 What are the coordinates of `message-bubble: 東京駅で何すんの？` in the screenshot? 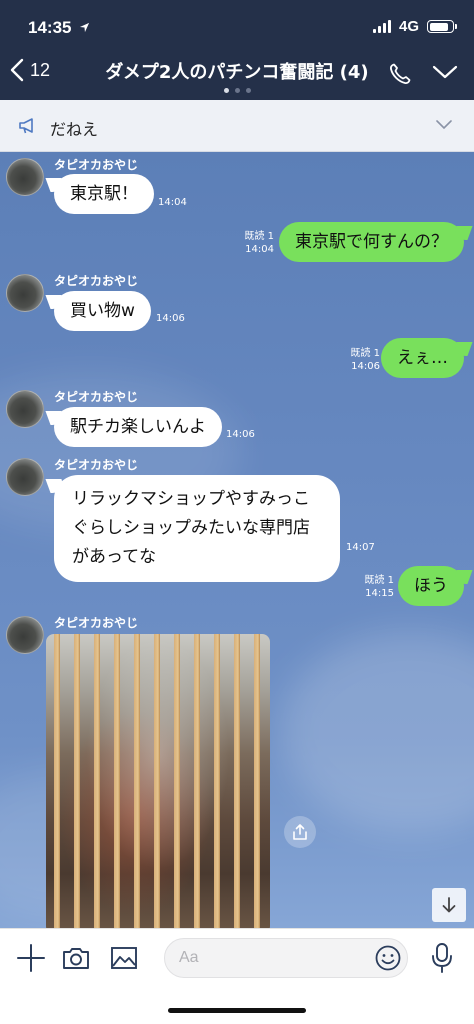 It's located at (371, 242).